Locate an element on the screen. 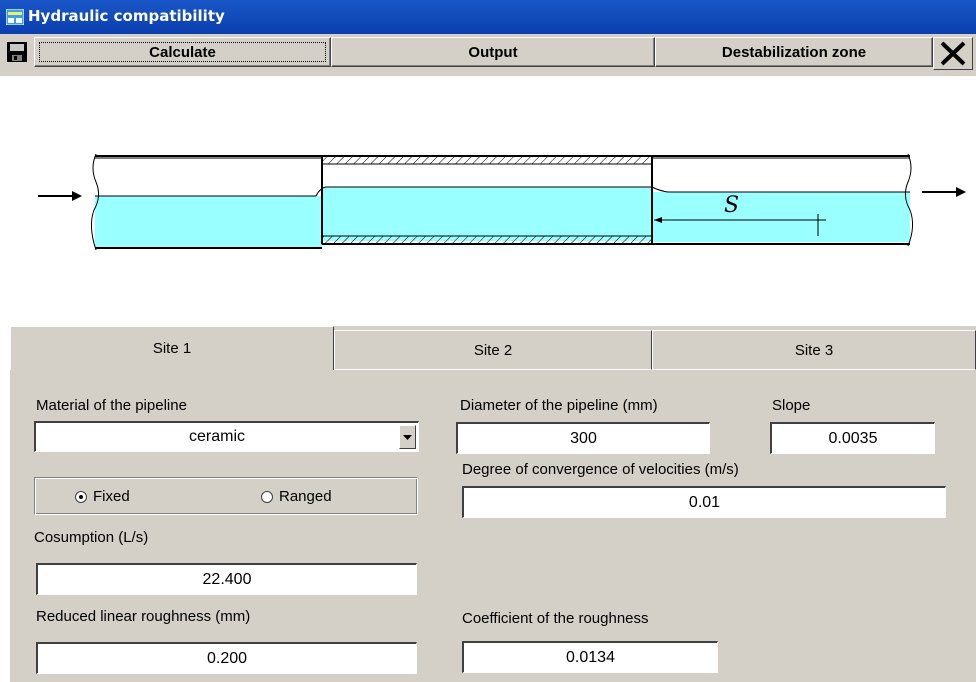 Image resolution: width=976 pixels, height=682 pixels. consumption-mode-group: Fixed Ranged is located at coordinates (226, 496).